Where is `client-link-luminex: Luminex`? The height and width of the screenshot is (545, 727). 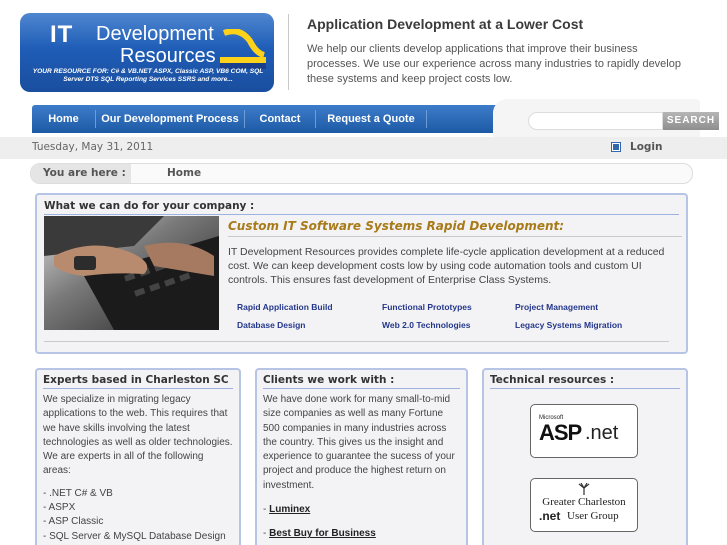 client-link-luminex: Luminex is located at coordinates (289, 509).